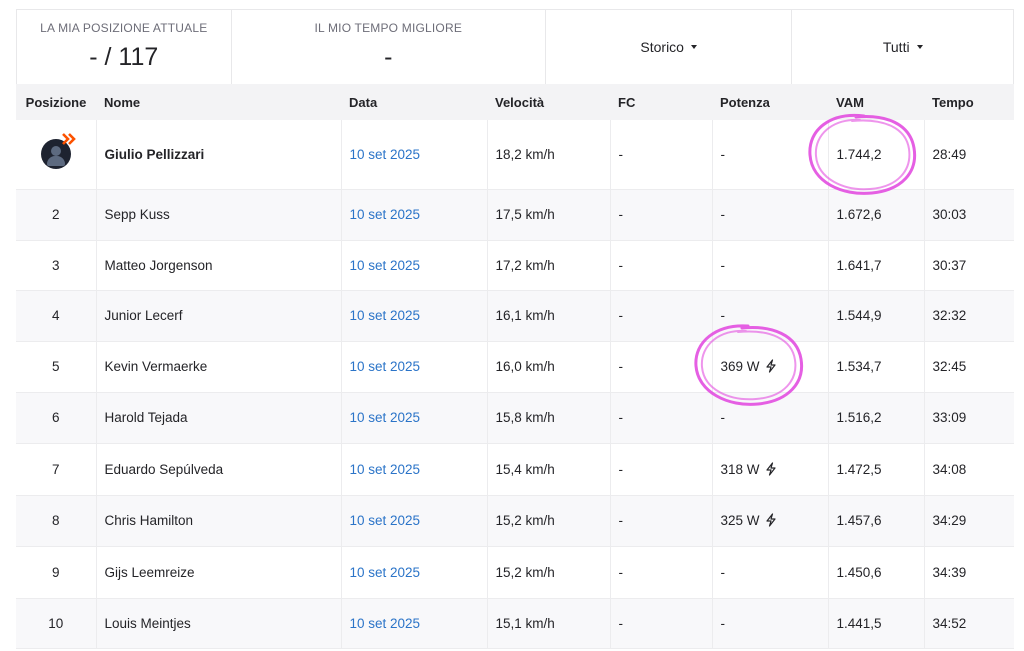 The width and height of the screenshot is (1024, 651). What do you see at coordinates (662, 47) in the screenshot?
I see `period-filter-label: Storico` at bounding box center [662, 47].